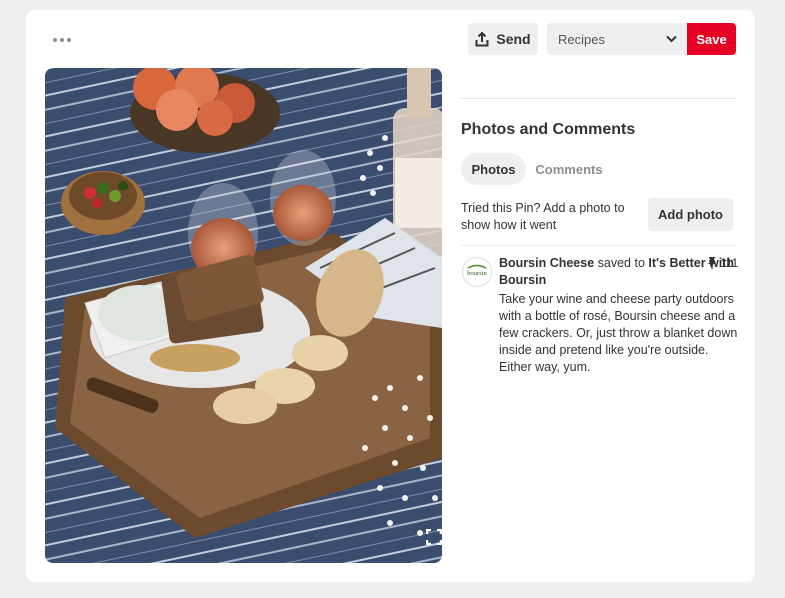 This screenshot has width=785, height=598. I want to click on more-options-button, so click(62, 40).